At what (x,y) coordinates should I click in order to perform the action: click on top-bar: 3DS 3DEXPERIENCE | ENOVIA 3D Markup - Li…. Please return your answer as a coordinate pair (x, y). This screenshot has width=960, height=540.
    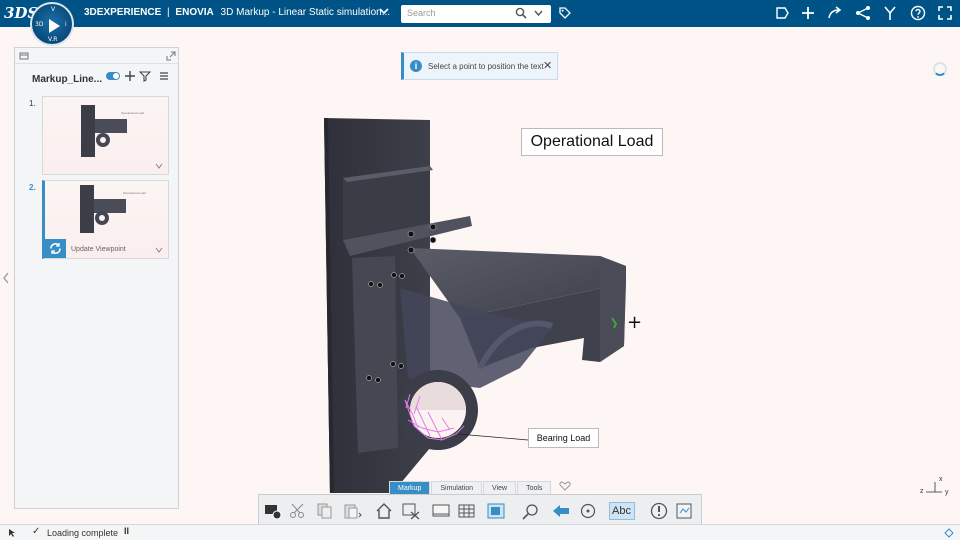
    Looking at the image, I should click on (480, 13).